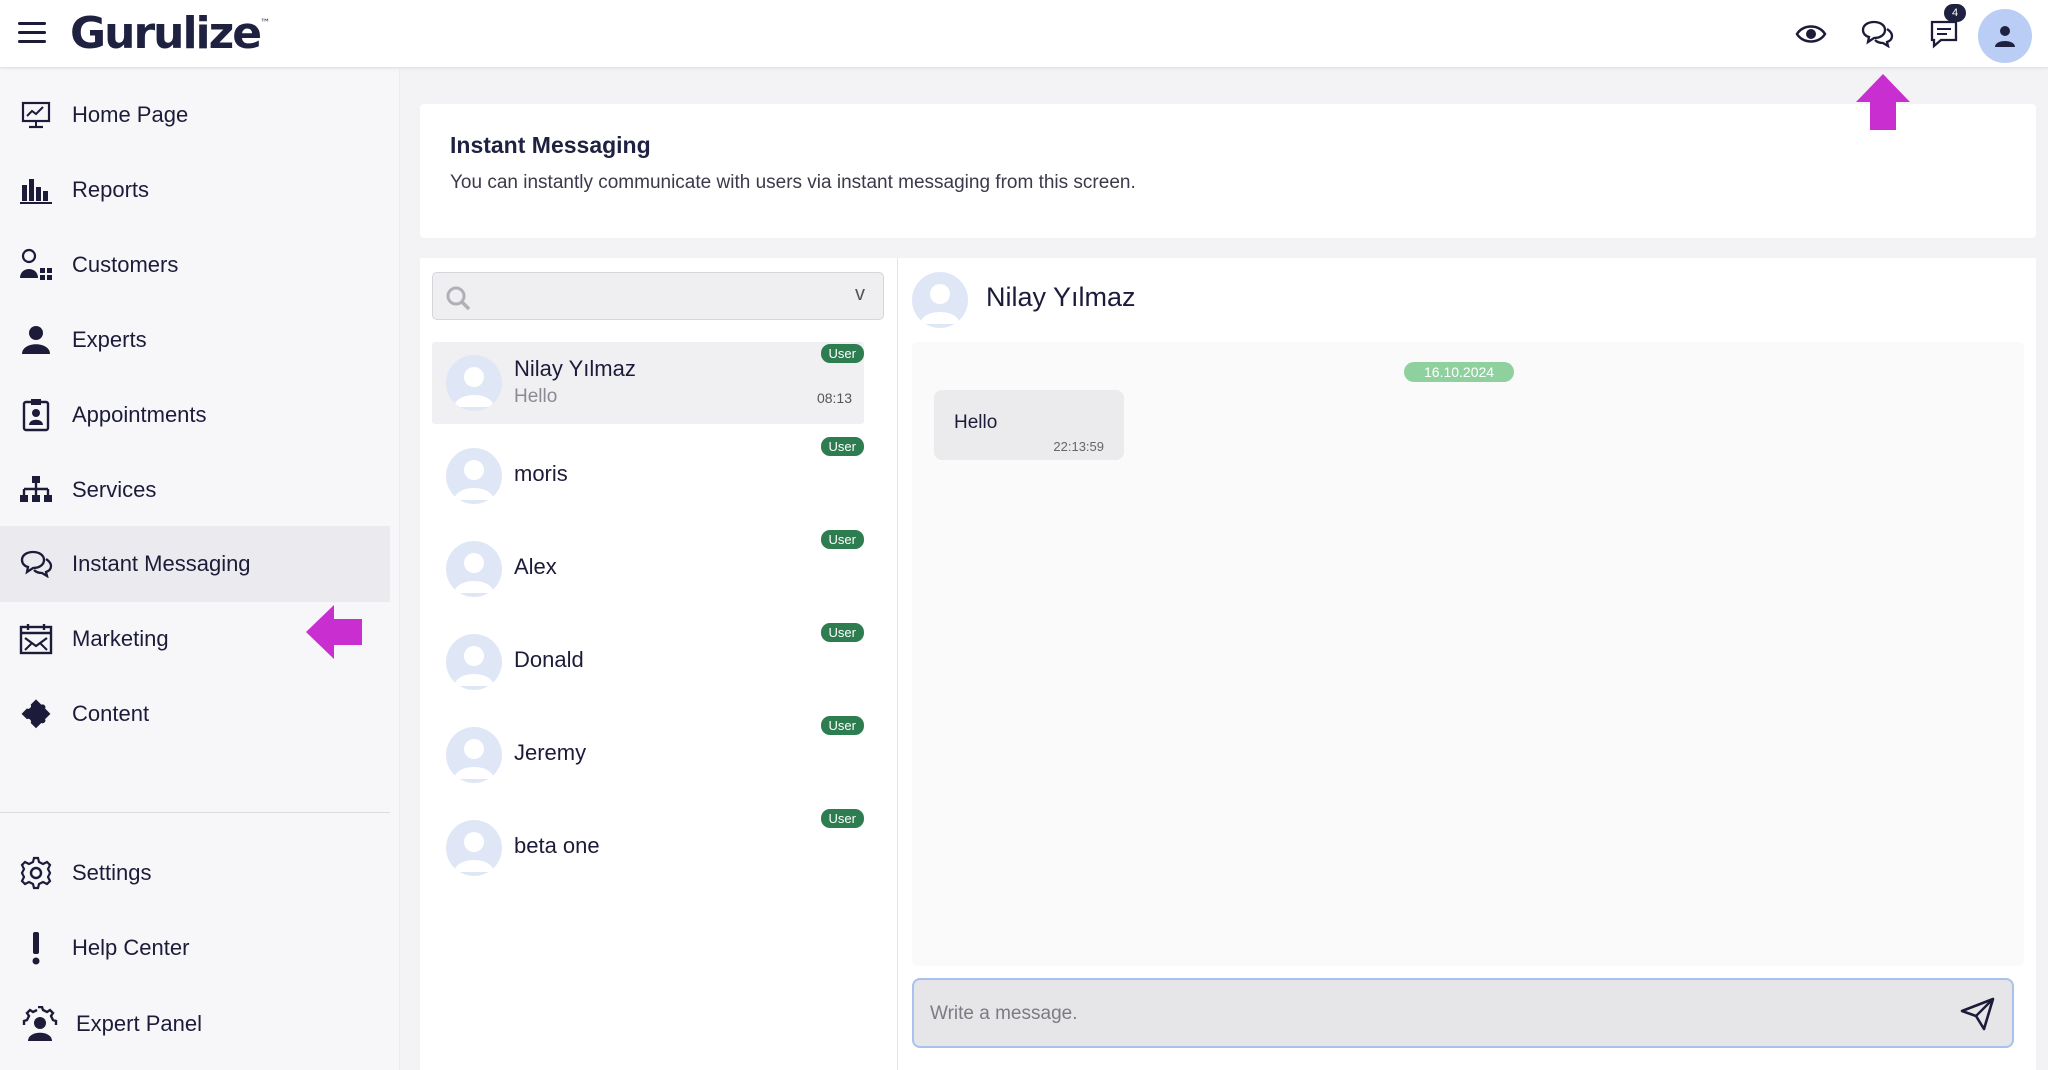 The height and width of the screenshot is (1070, 2048). Describe the element at coordinates (550, 145) in the screenshot. I see `page-title: Instant Messaging` at that location.